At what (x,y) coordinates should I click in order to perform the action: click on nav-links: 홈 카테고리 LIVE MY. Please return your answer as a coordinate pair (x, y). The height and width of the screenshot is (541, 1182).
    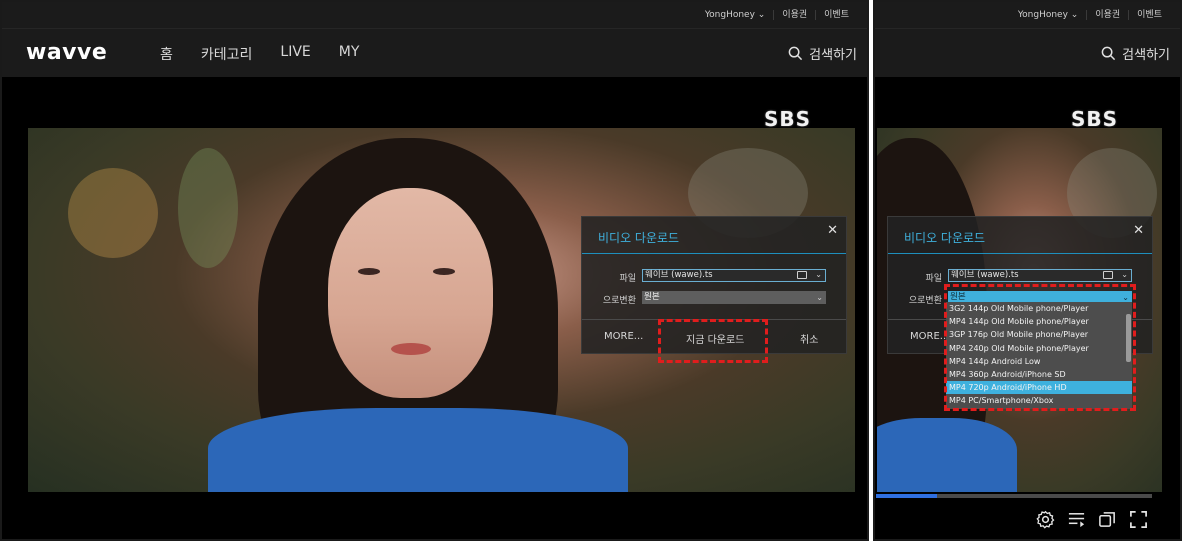
    Looking at the image, I should click on (259, 54).